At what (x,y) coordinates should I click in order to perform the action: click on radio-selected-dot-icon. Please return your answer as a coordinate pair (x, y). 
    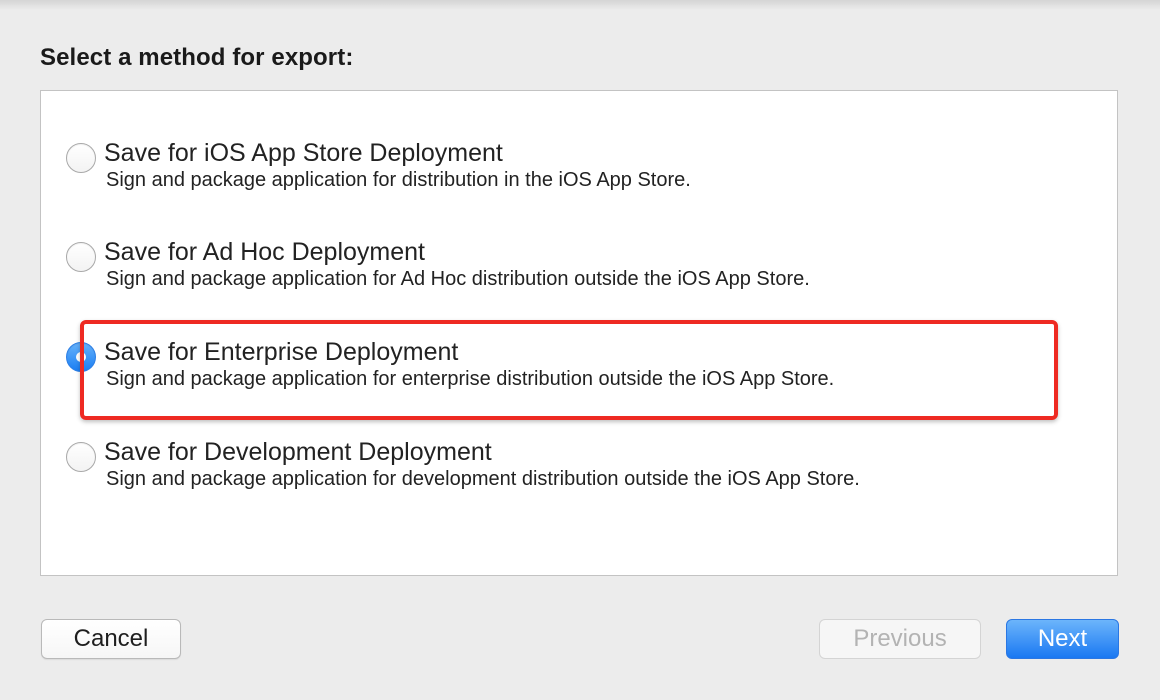
    Looking at the image, I should click on (81, 357).